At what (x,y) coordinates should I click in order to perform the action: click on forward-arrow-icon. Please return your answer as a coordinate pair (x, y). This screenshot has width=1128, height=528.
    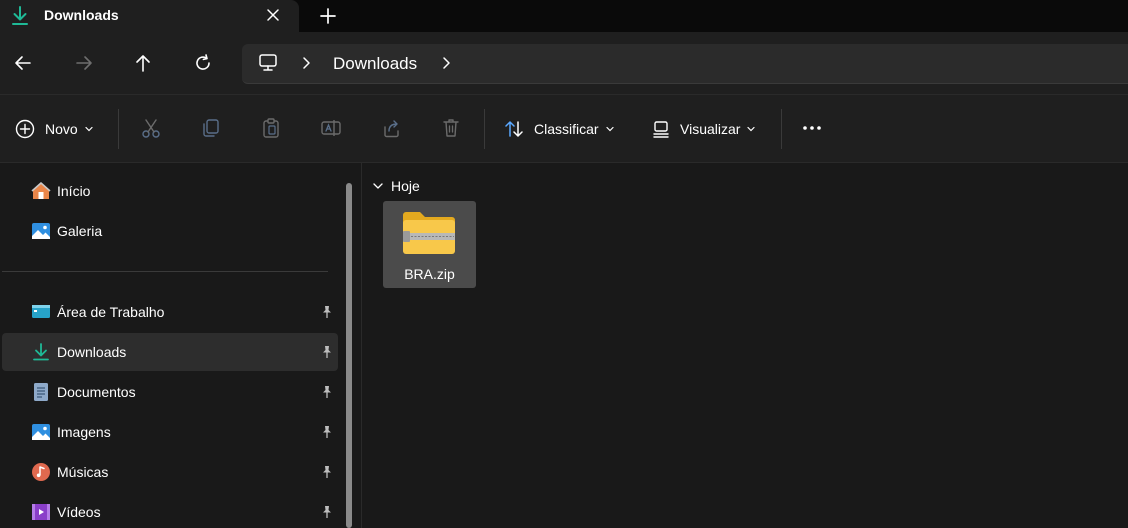
    Looking at the image, I should click on (84, 63).